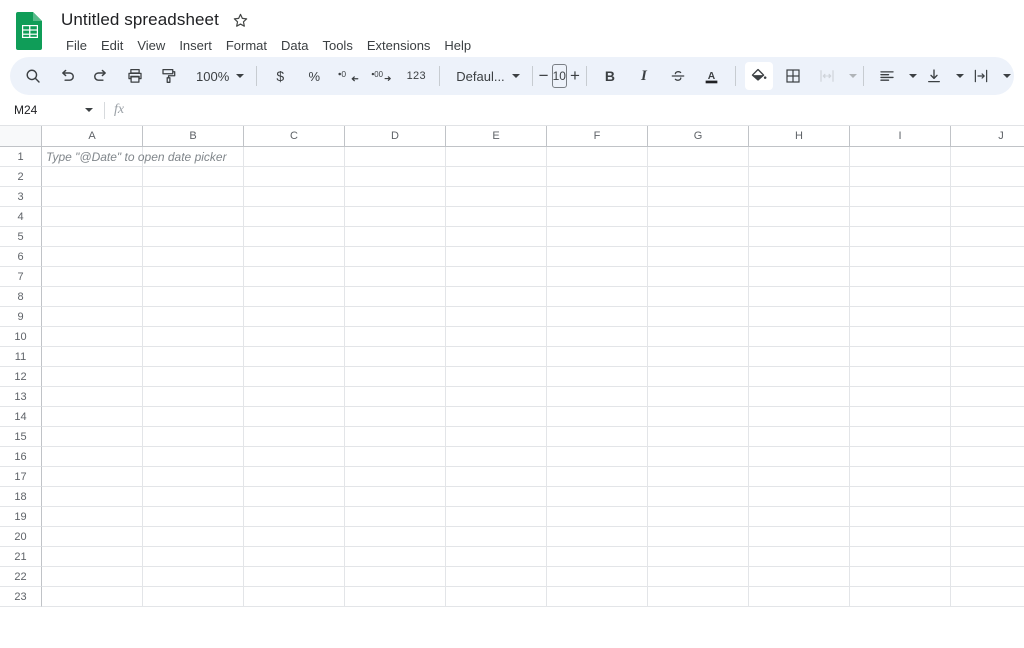 This screenshot has height=648, width=1024. What do you see at coordinates (294, 176) in the screenshot?
I see `cell-C2` at bounding box center [294, 176].